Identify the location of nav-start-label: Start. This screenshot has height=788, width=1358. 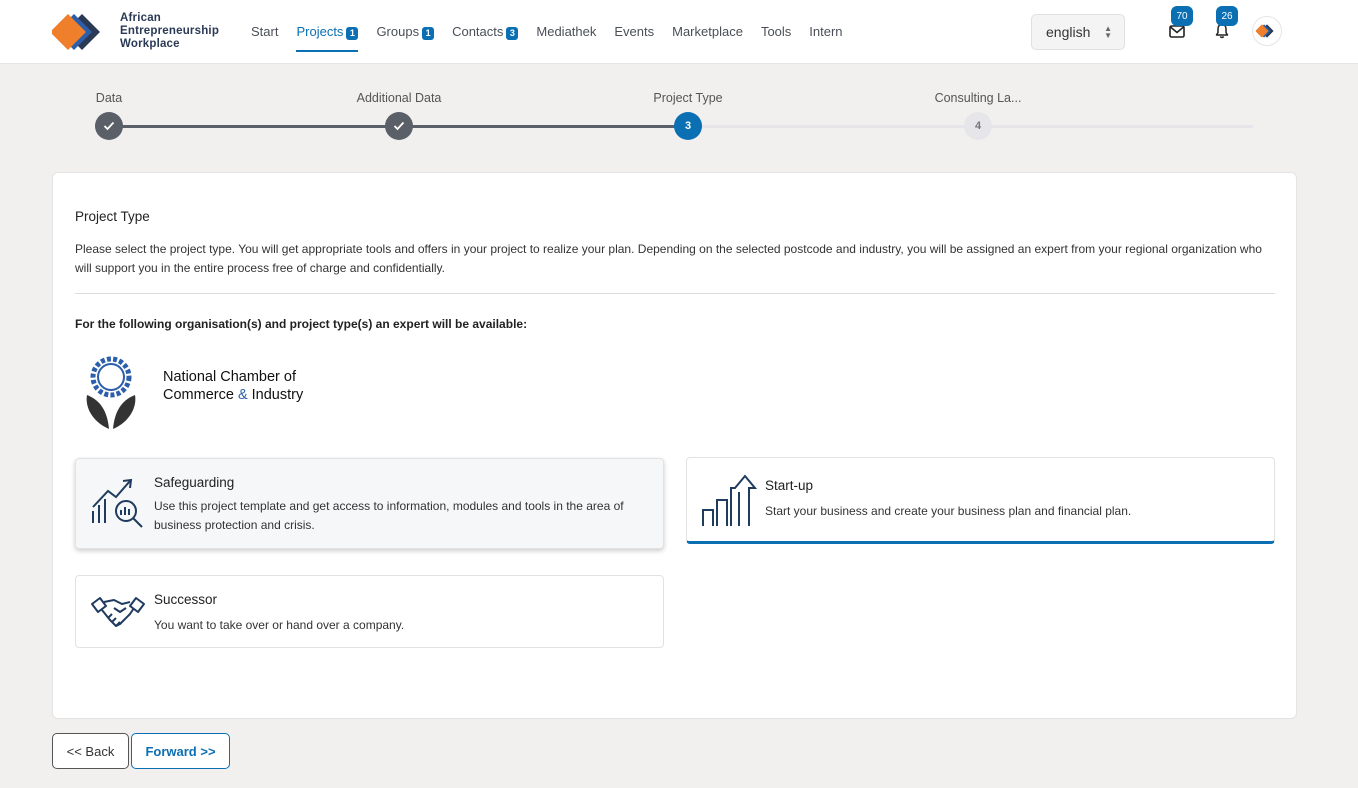
(265, 31).